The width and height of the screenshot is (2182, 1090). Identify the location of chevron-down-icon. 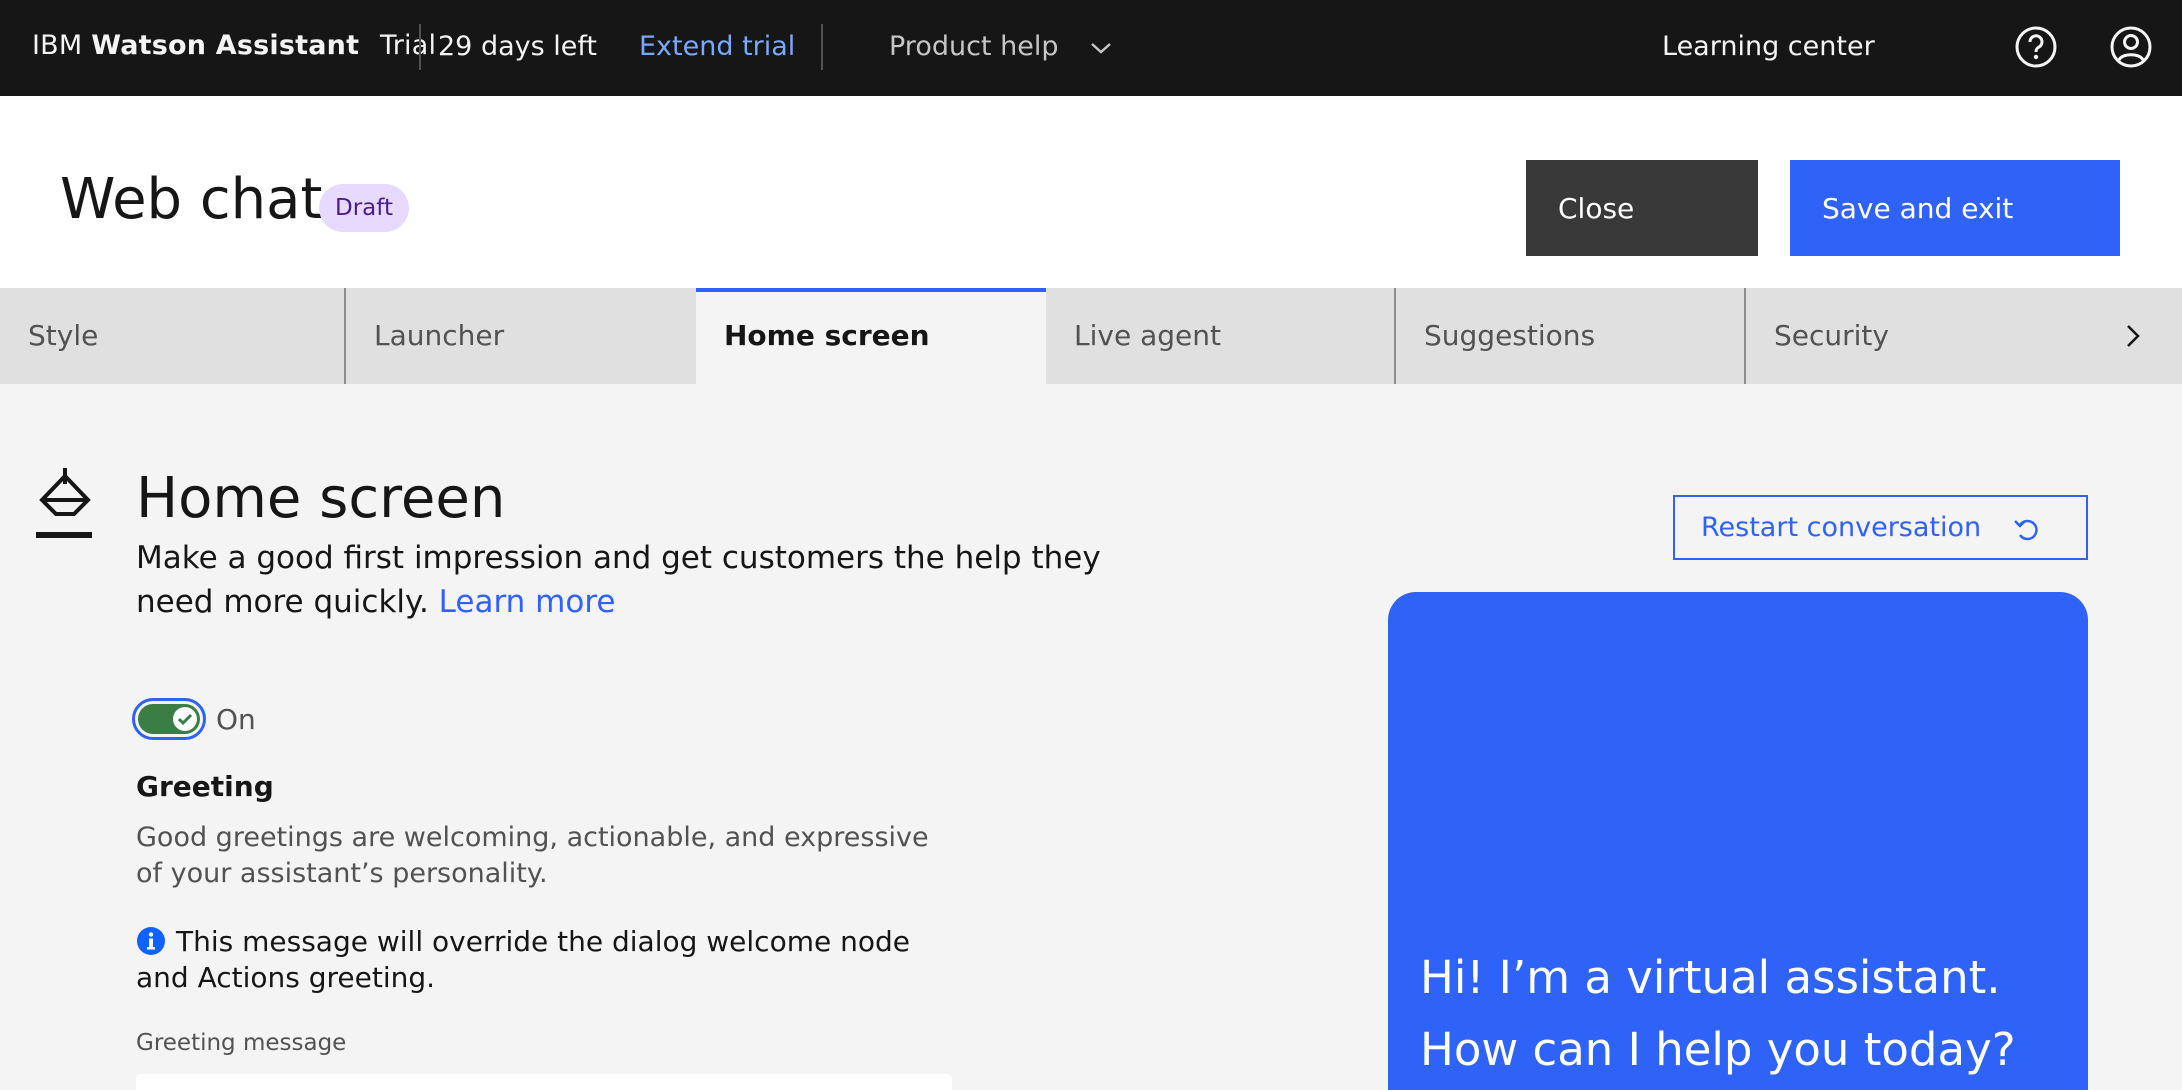
(1101, 48).